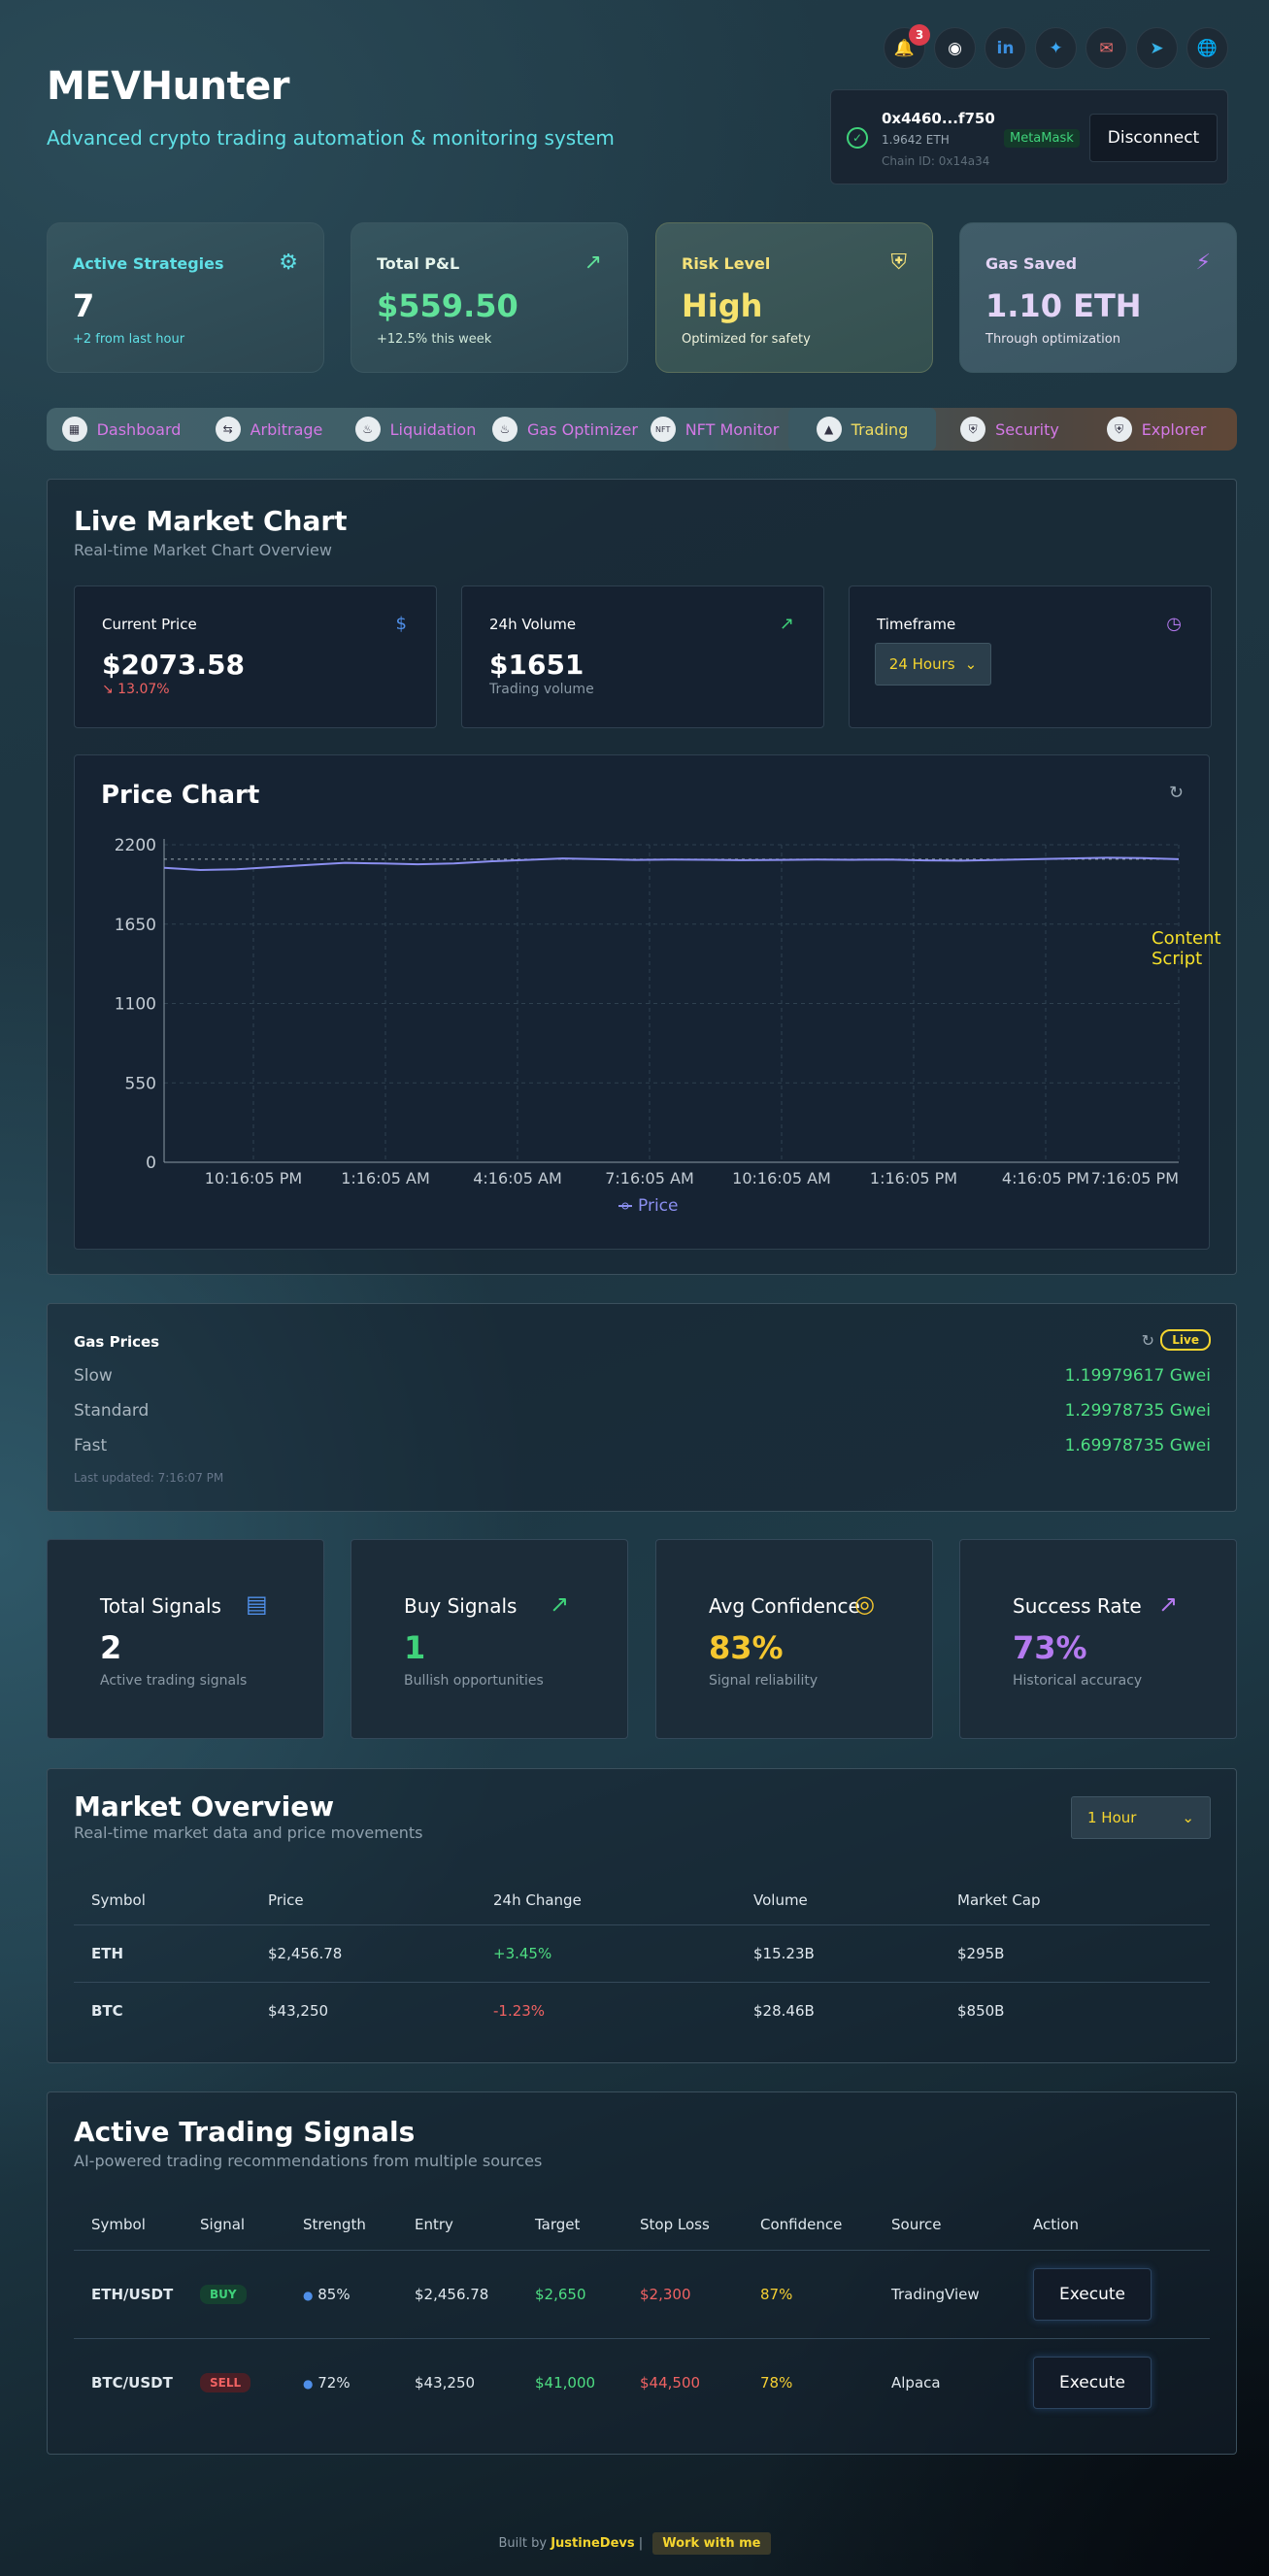 The width and height of the screenshot is (1269, 2576). What do you see at coordinates (536, 665) in the screenshot?
I see `volume-value: $1651` at bounding box center [536, 665].